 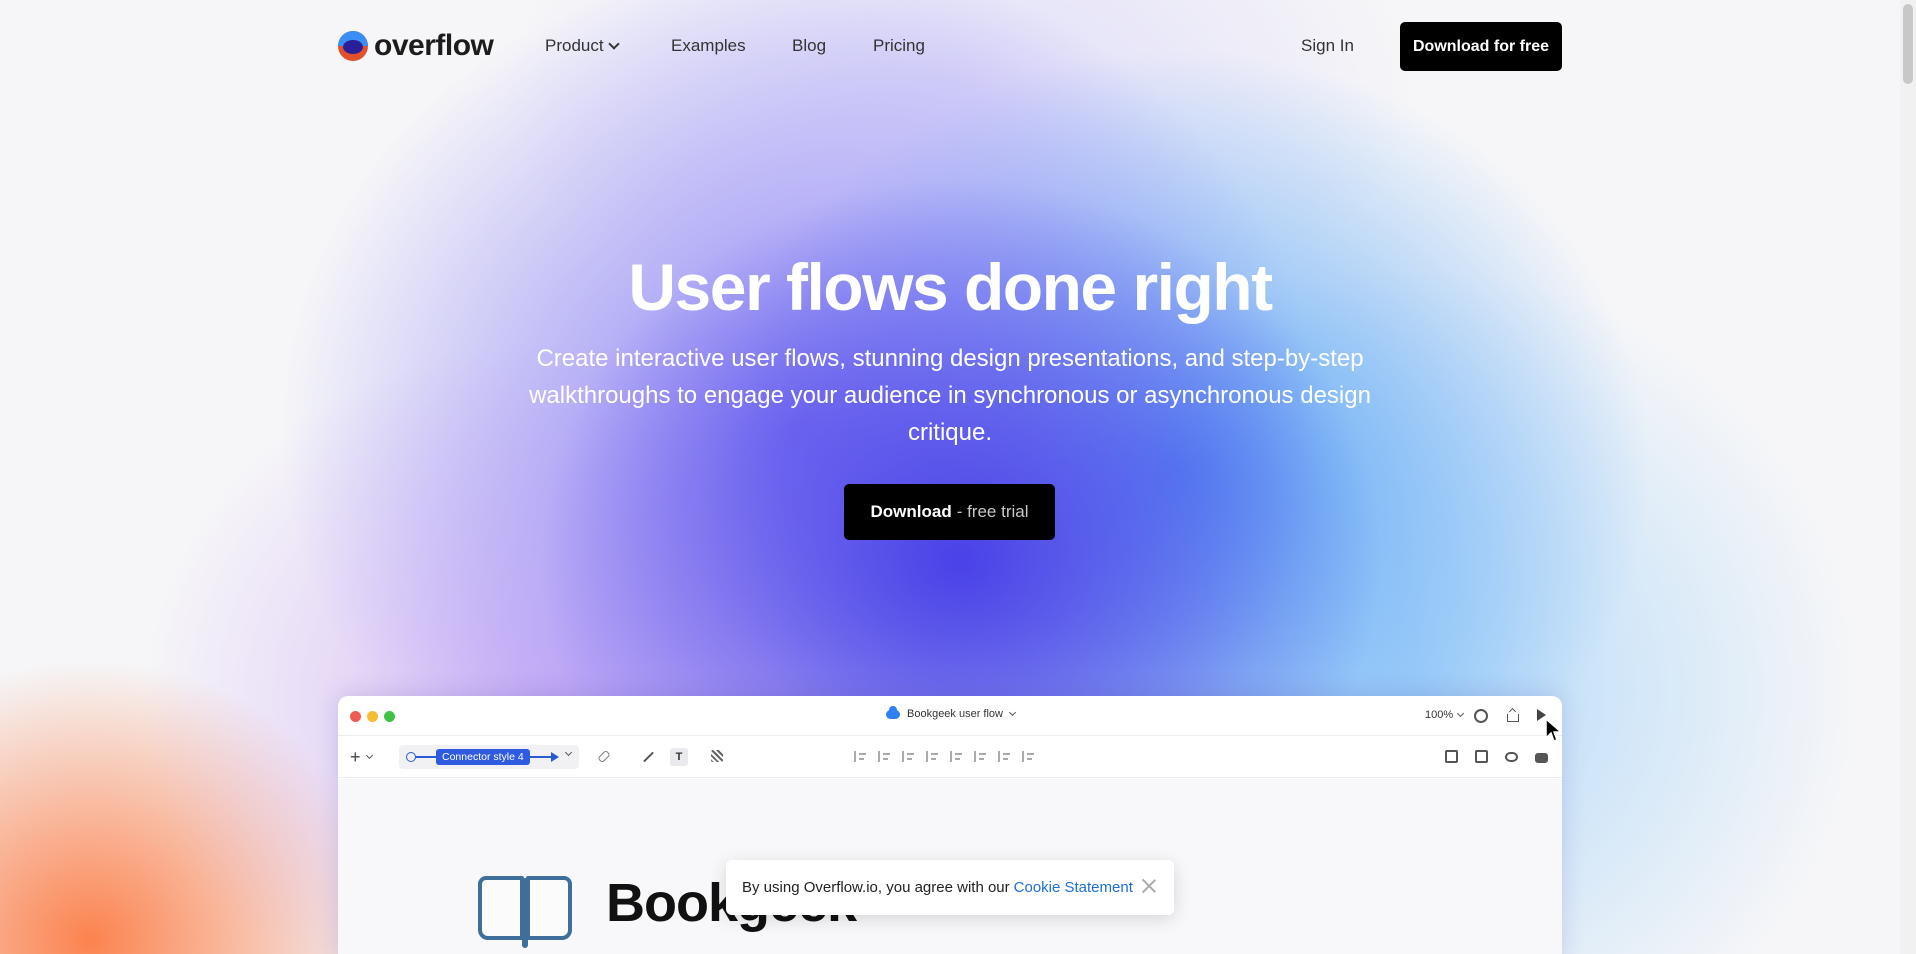 What do you see at coordinates (648, 757) in the screenshot?
I see `pen-icon` at bounding box center [648, 757].